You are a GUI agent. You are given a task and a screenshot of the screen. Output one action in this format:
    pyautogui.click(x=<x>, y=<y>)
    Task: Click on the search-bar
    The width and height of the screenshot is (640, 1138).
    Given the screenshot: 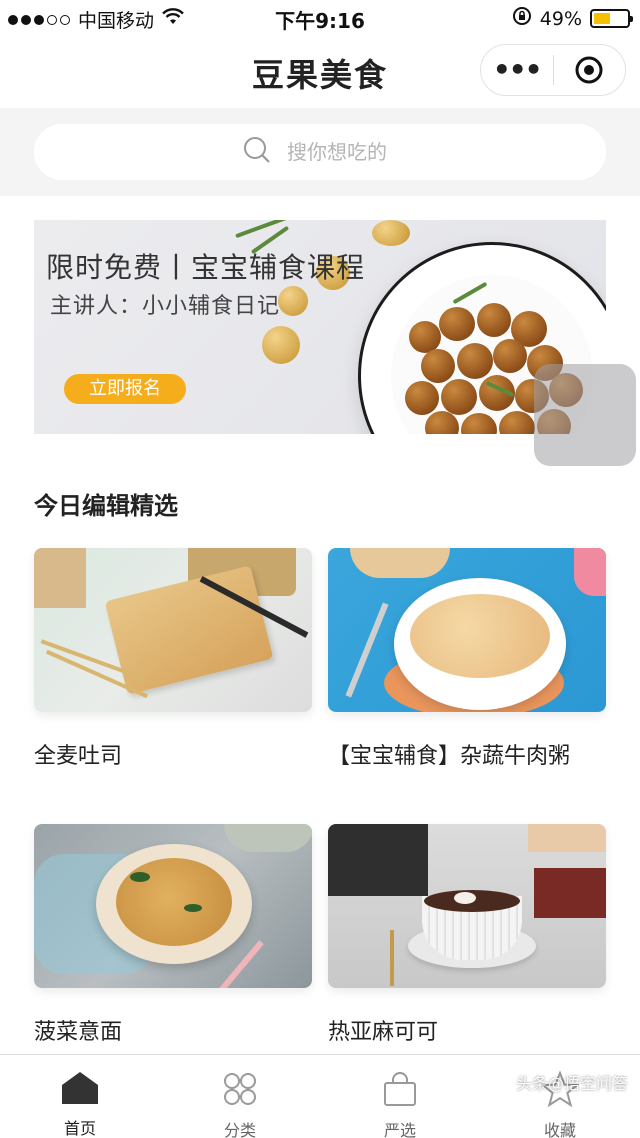 What is the action you would take?
    pyautogui.click(x=320, y=152)
    